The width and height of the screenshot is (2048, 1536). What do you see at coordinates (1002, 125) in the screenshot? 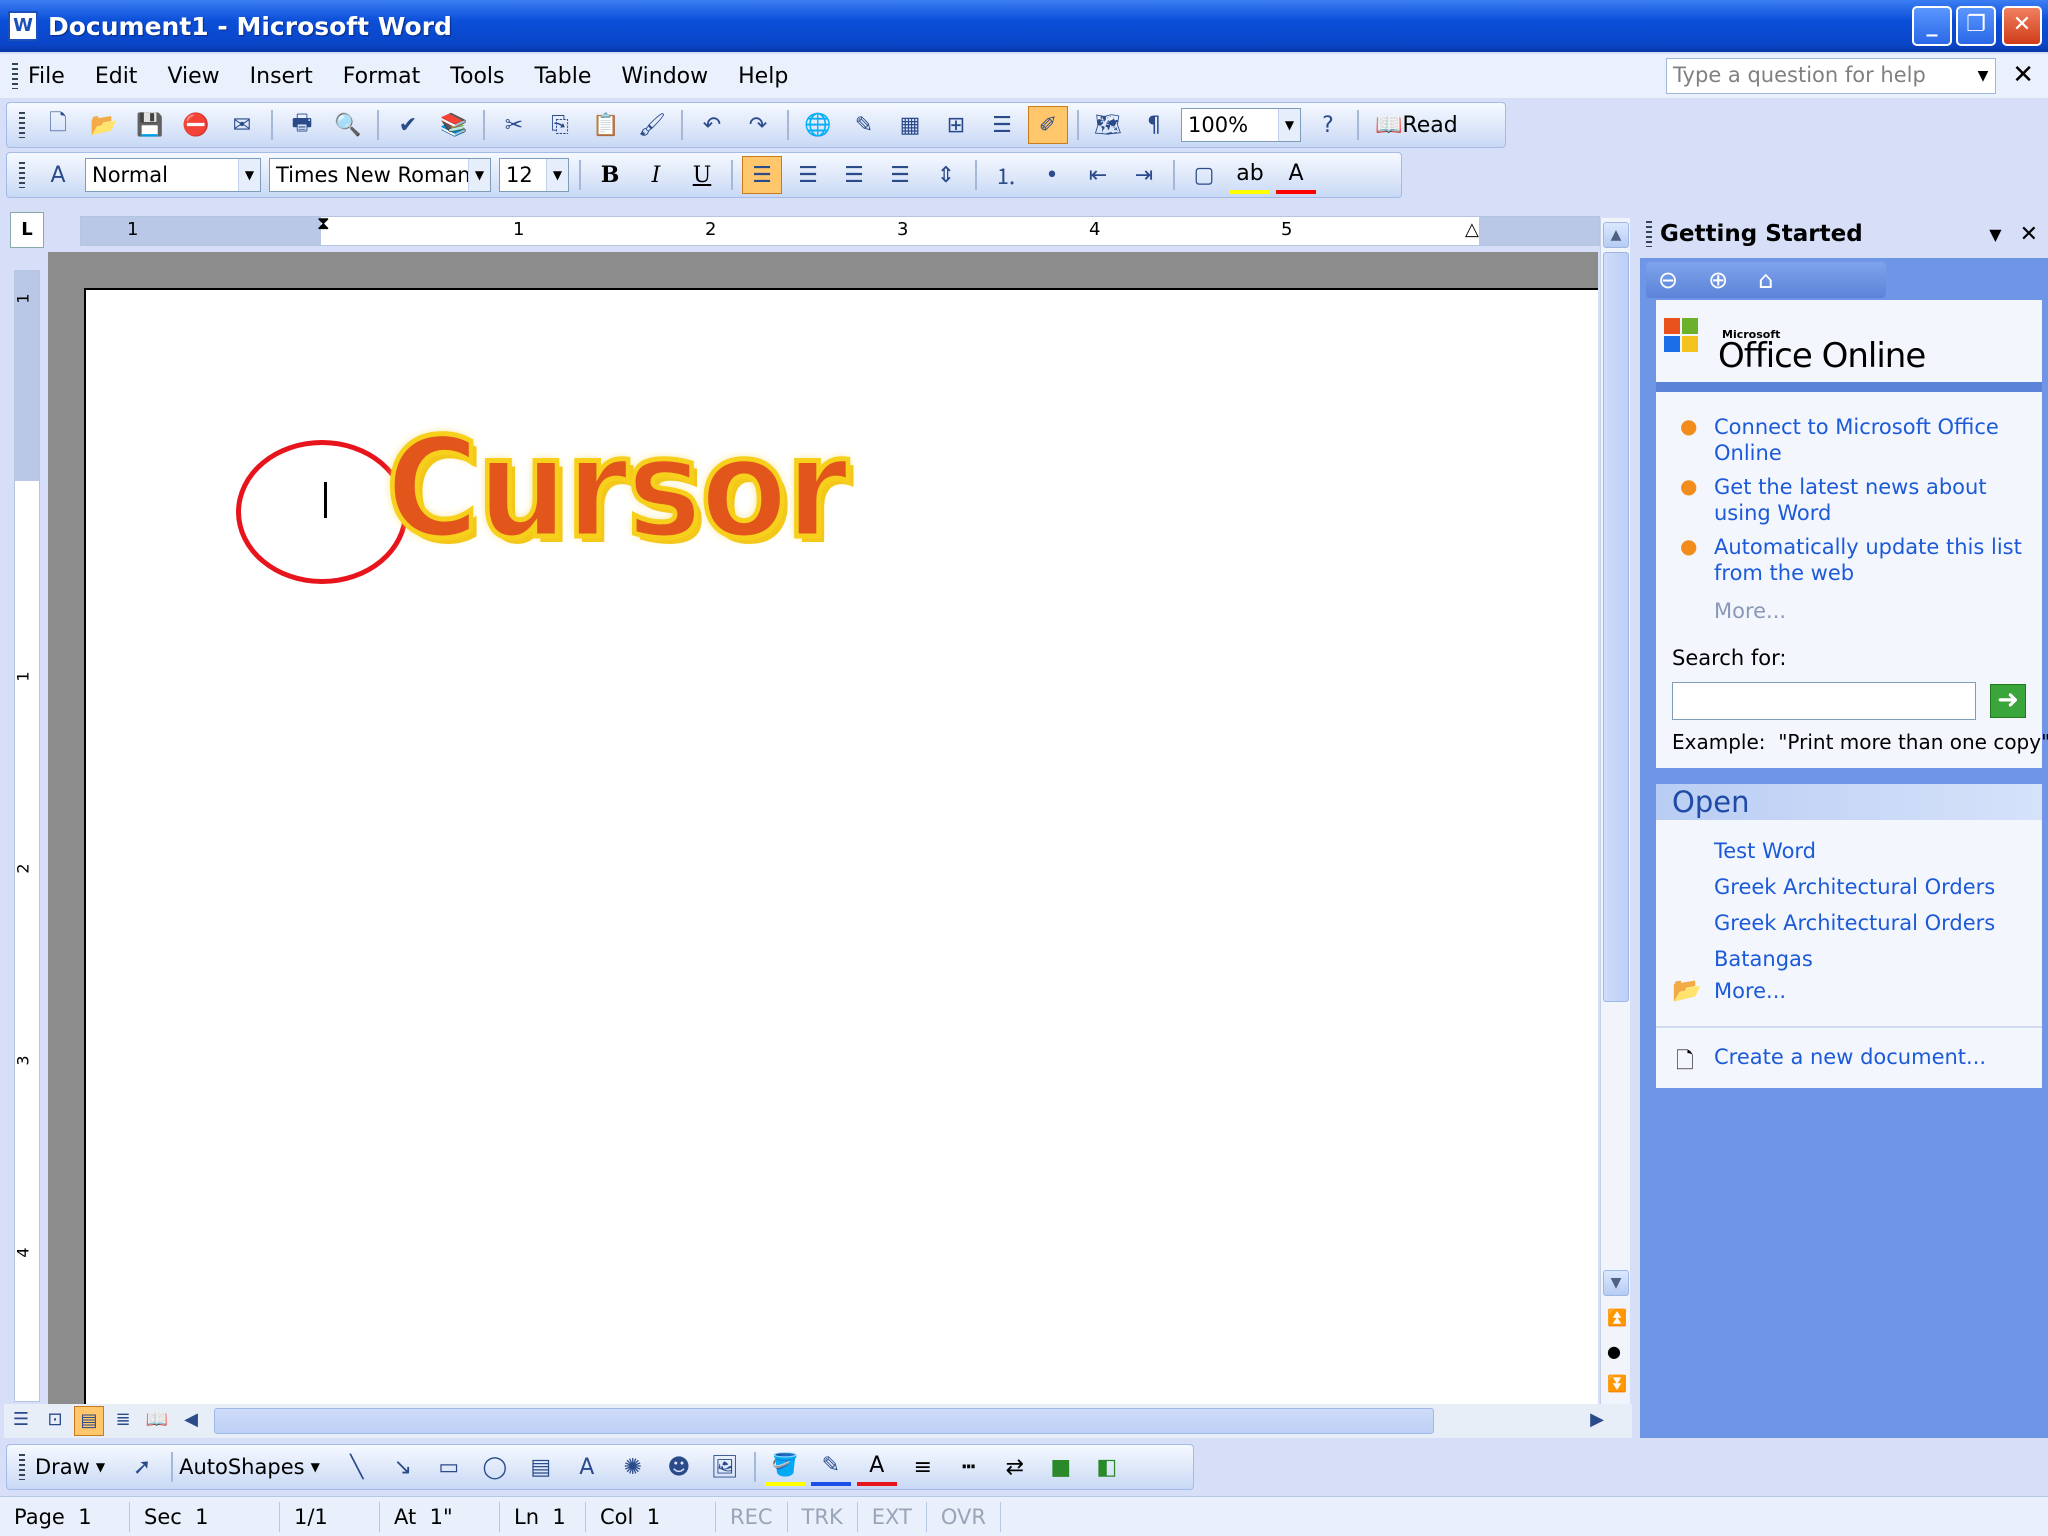
I see `columns-icon: ☰` at bounding box center [1002, 125].